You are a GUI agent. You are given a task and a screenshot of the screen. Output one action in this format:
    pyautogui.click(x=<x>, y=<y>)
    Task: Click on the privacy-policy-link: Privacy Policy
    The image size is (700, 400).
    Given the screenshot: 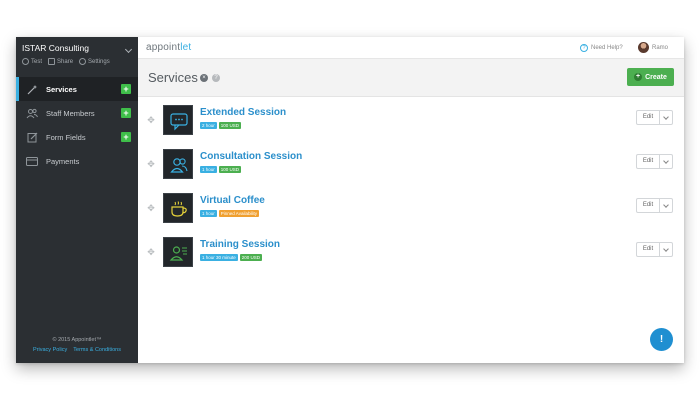 What is the action you would take?
    pyautogui.click(x=50, y=350)
    